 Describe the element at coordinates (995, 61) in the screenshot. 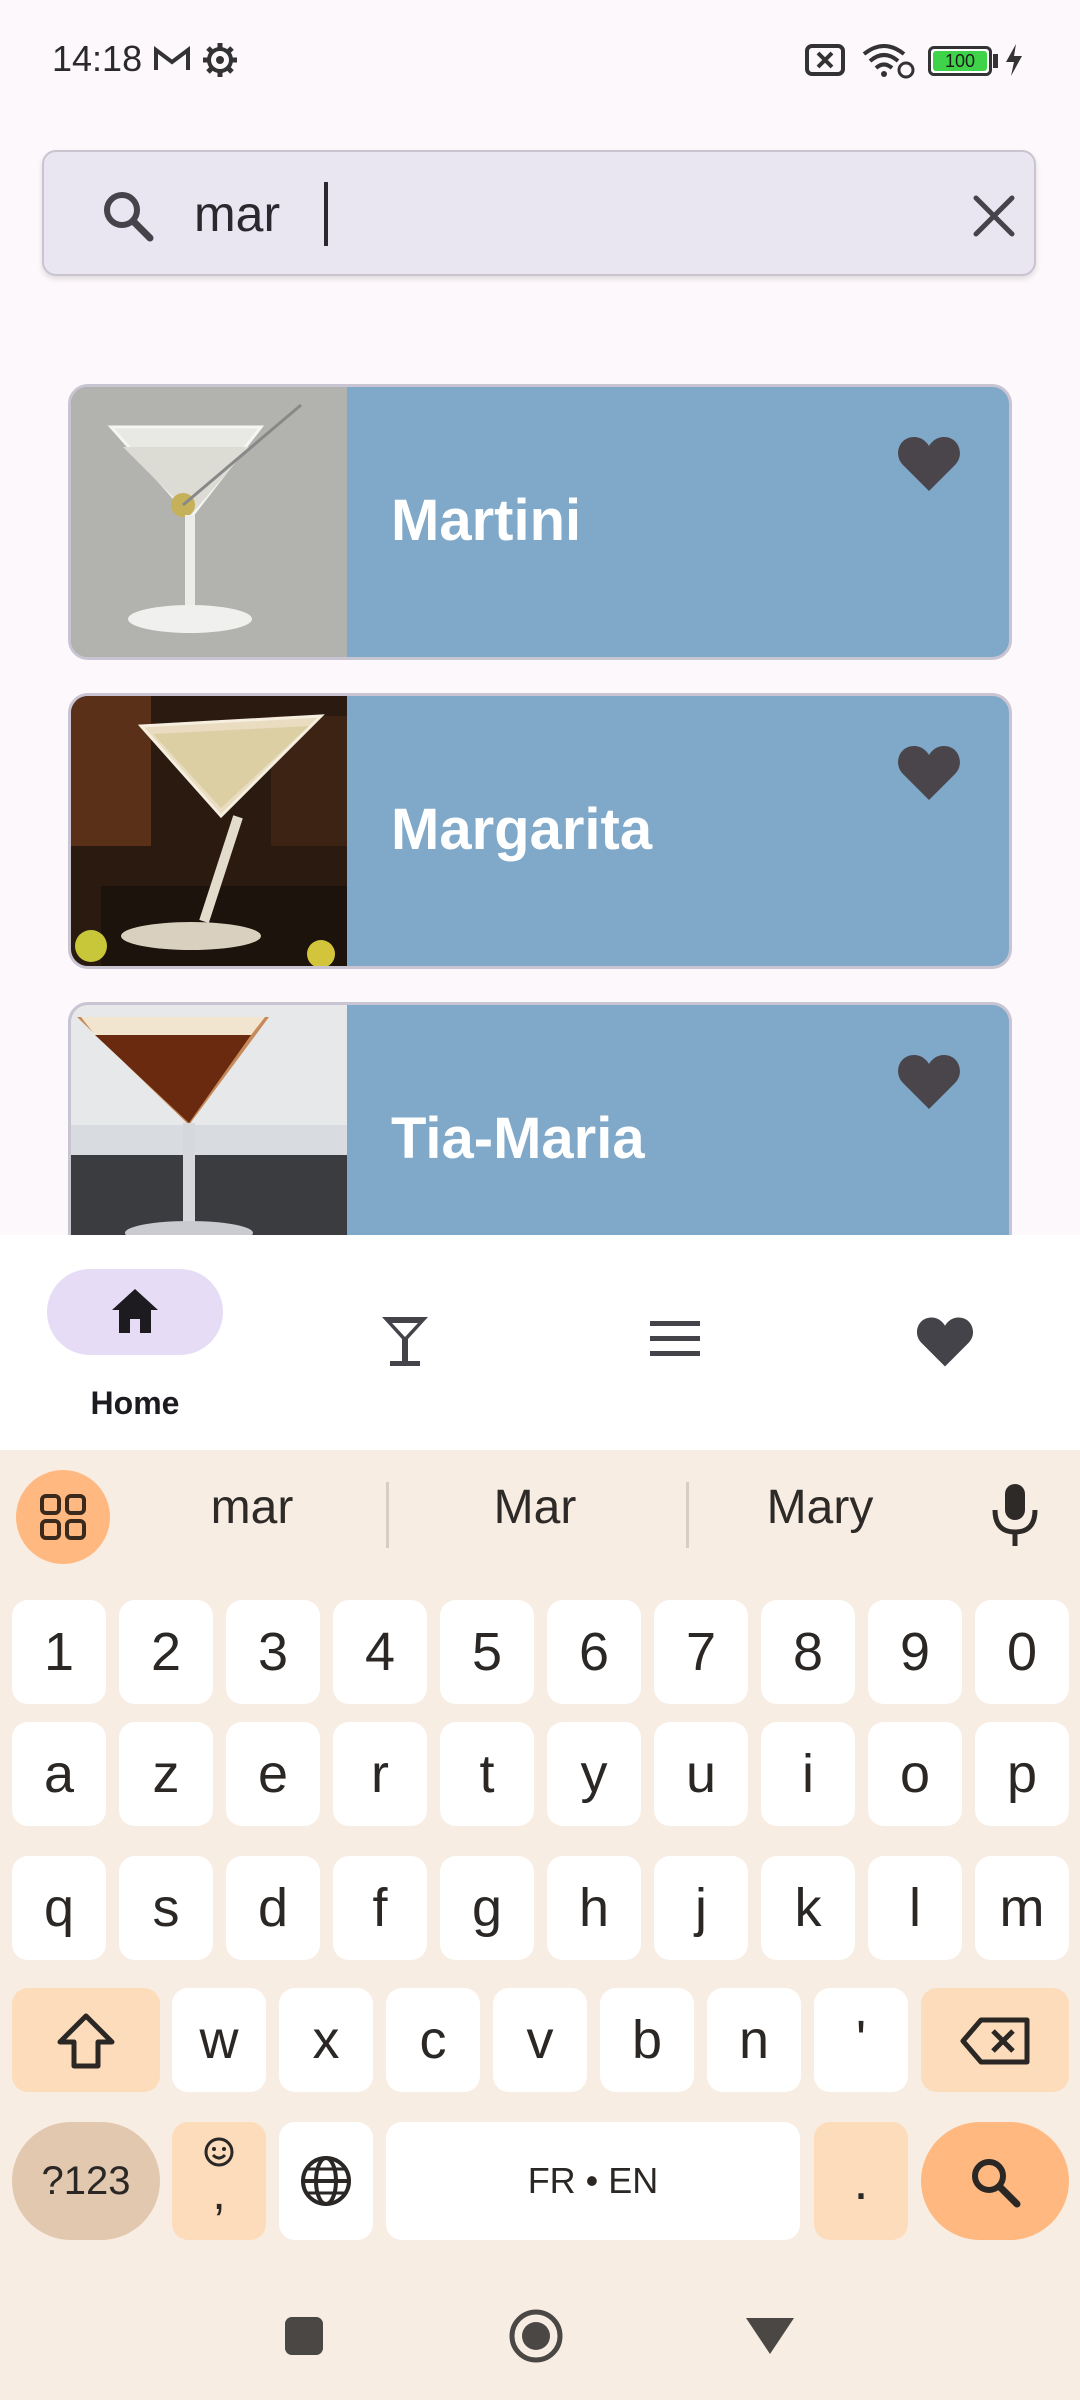

I see `battery-tip` at that location.